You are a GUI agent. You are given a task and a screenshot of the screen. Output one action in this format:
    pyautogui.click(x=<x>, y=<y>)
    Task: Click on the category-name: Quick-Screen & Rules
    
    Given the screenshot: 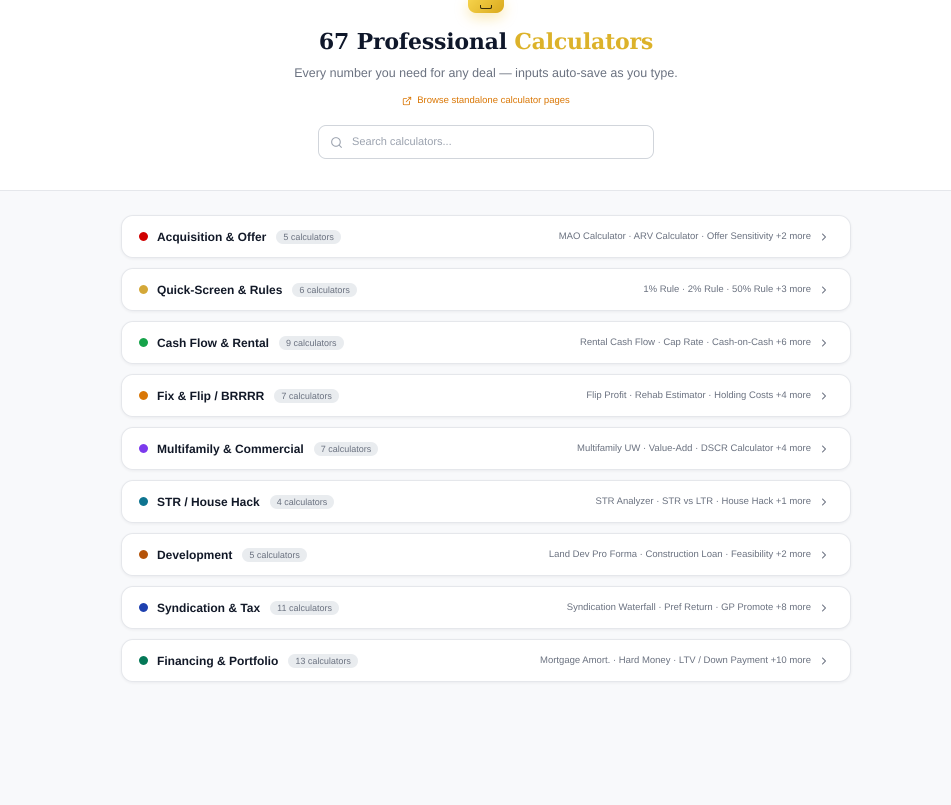 What is the action you would take?
    pyautogui.click(x=219, y=289)
    